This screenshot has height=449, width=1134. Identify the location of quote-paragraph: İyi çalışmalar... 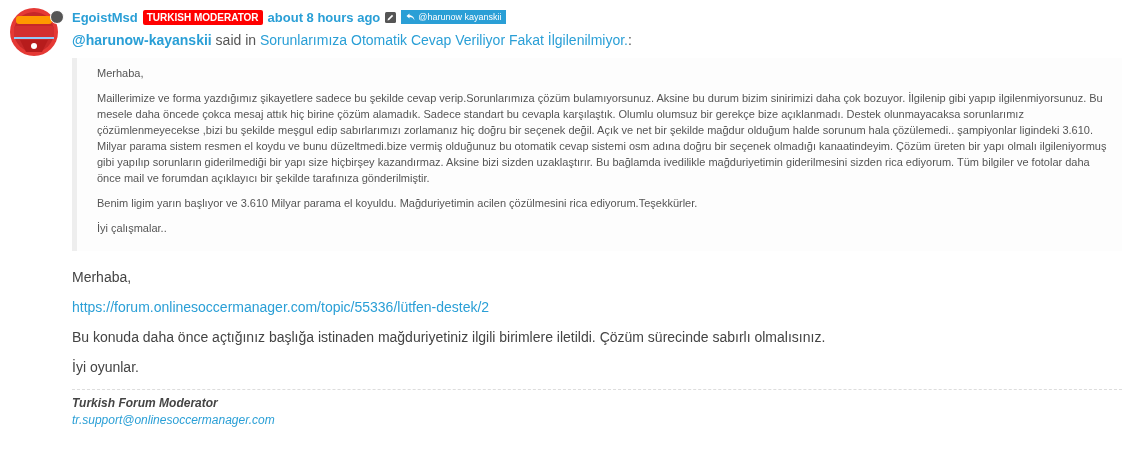
(132, 228).